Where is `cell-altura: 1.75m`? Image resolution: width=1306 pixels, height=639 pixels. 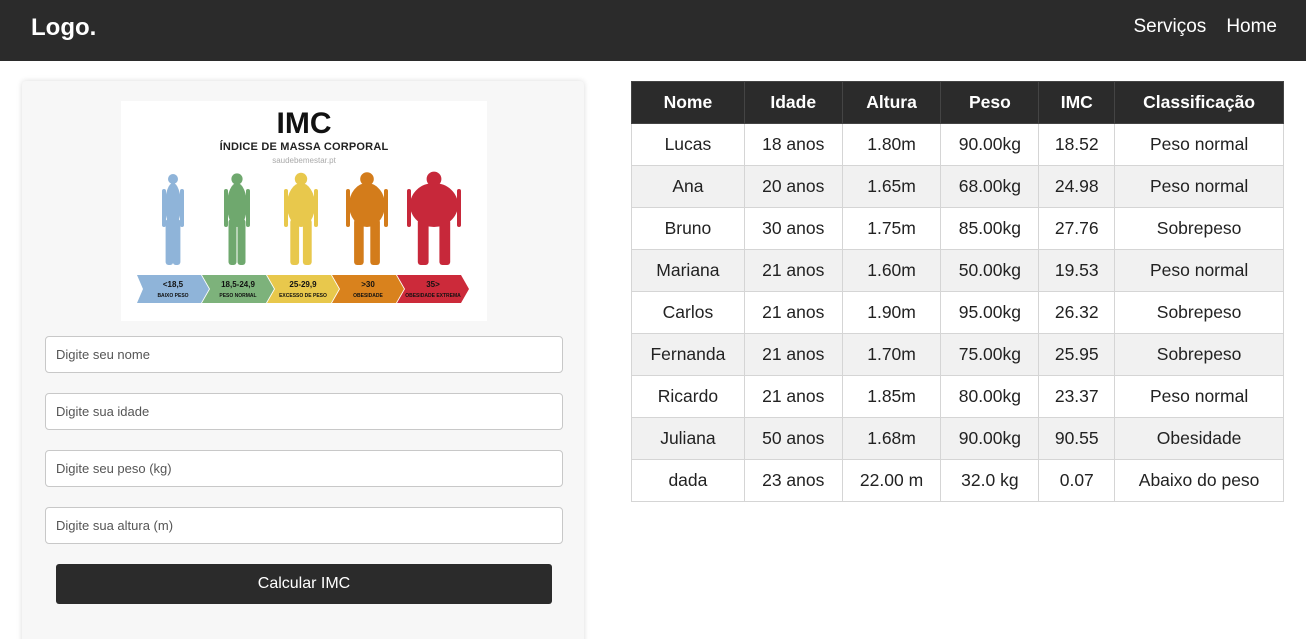
cell-altura: 1.75m is located at coordinates (891, 228).